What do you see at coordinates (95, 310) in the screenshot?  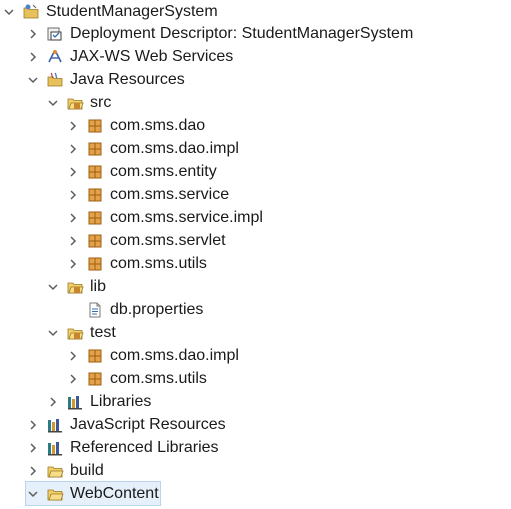 I see `file-icon` at bounding box center [95, 310].